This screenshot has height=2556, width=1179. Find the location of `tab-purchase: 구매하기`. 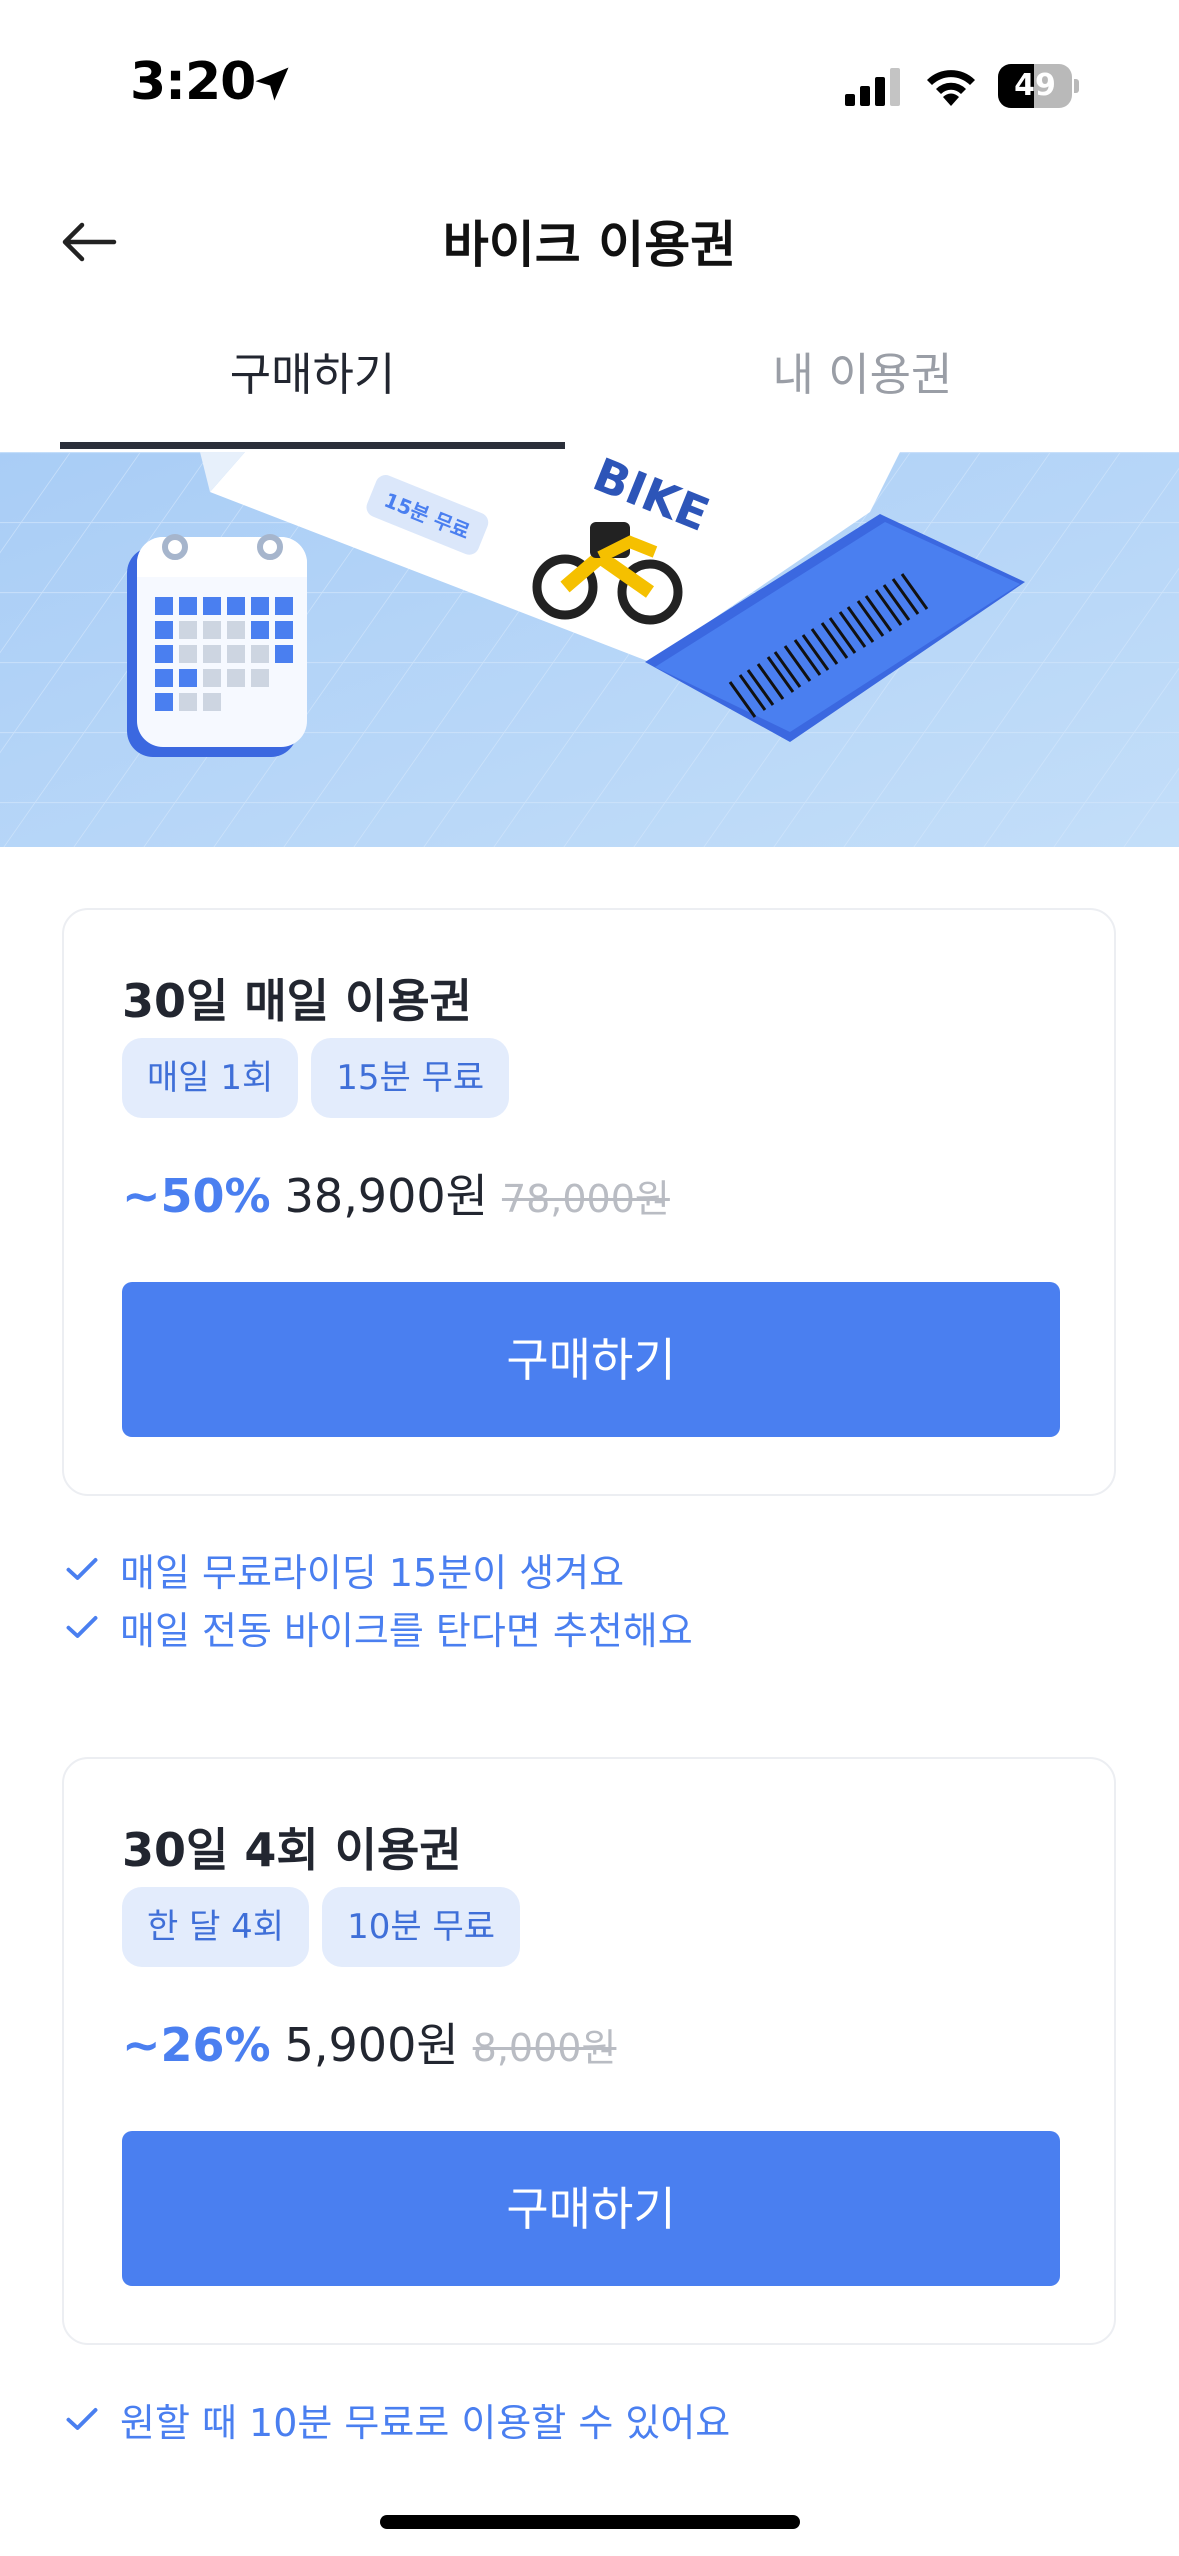

tab-purchase: 구매하기 is located at coordinates (312, 389).